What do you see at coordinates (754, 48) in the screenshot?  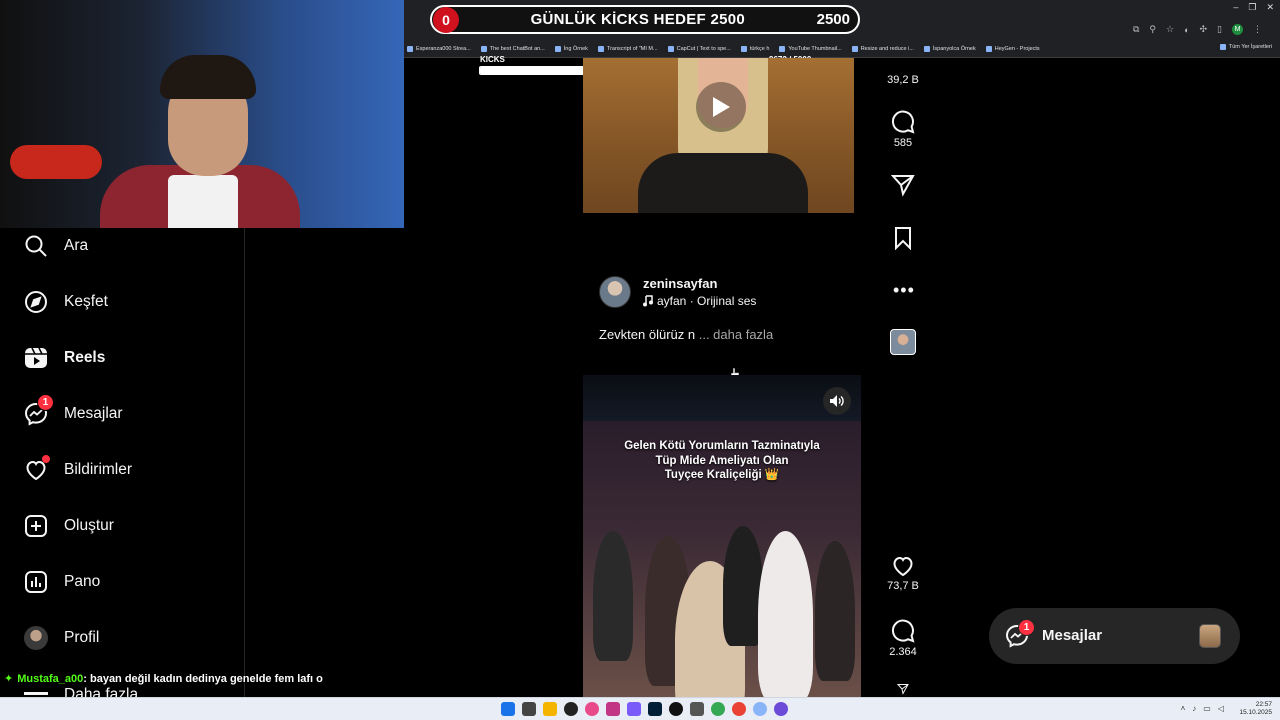 I see `bookmark-item: türkçe h` at bounding box center [754, 48].